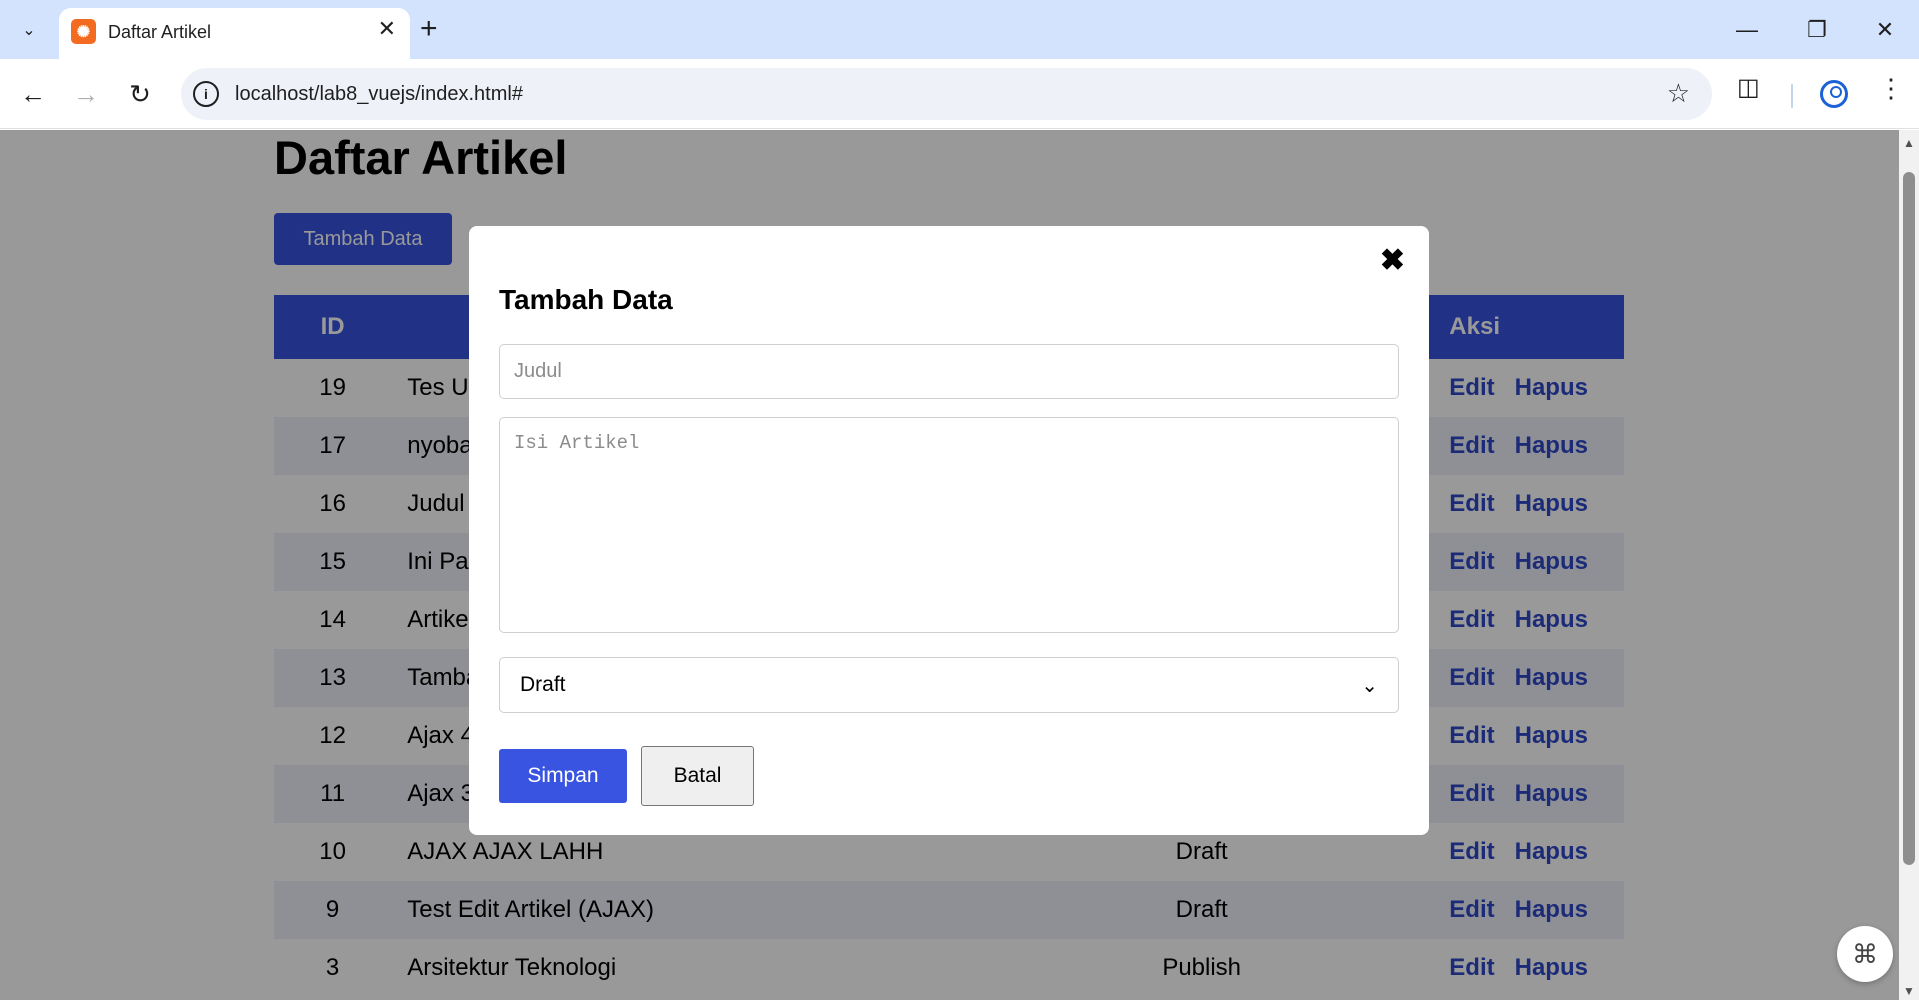  I want to click on forward-arrow-icon: →, so click(86, 94).